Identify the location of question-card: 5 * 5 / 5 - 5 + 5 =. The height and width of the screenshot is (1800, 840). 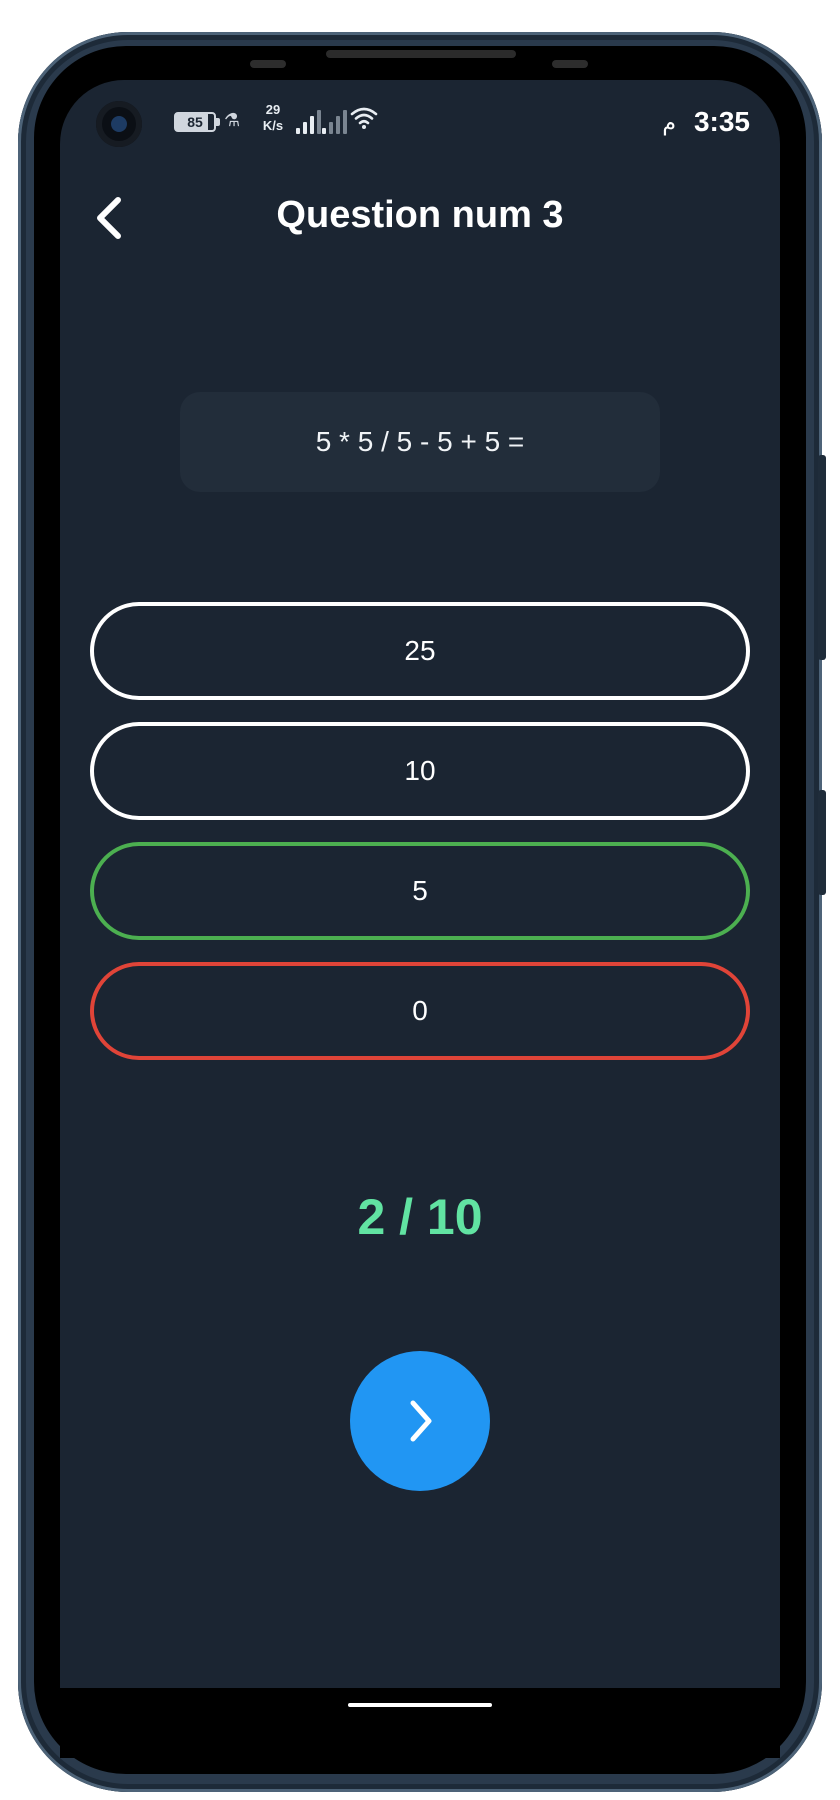
(420, 442).